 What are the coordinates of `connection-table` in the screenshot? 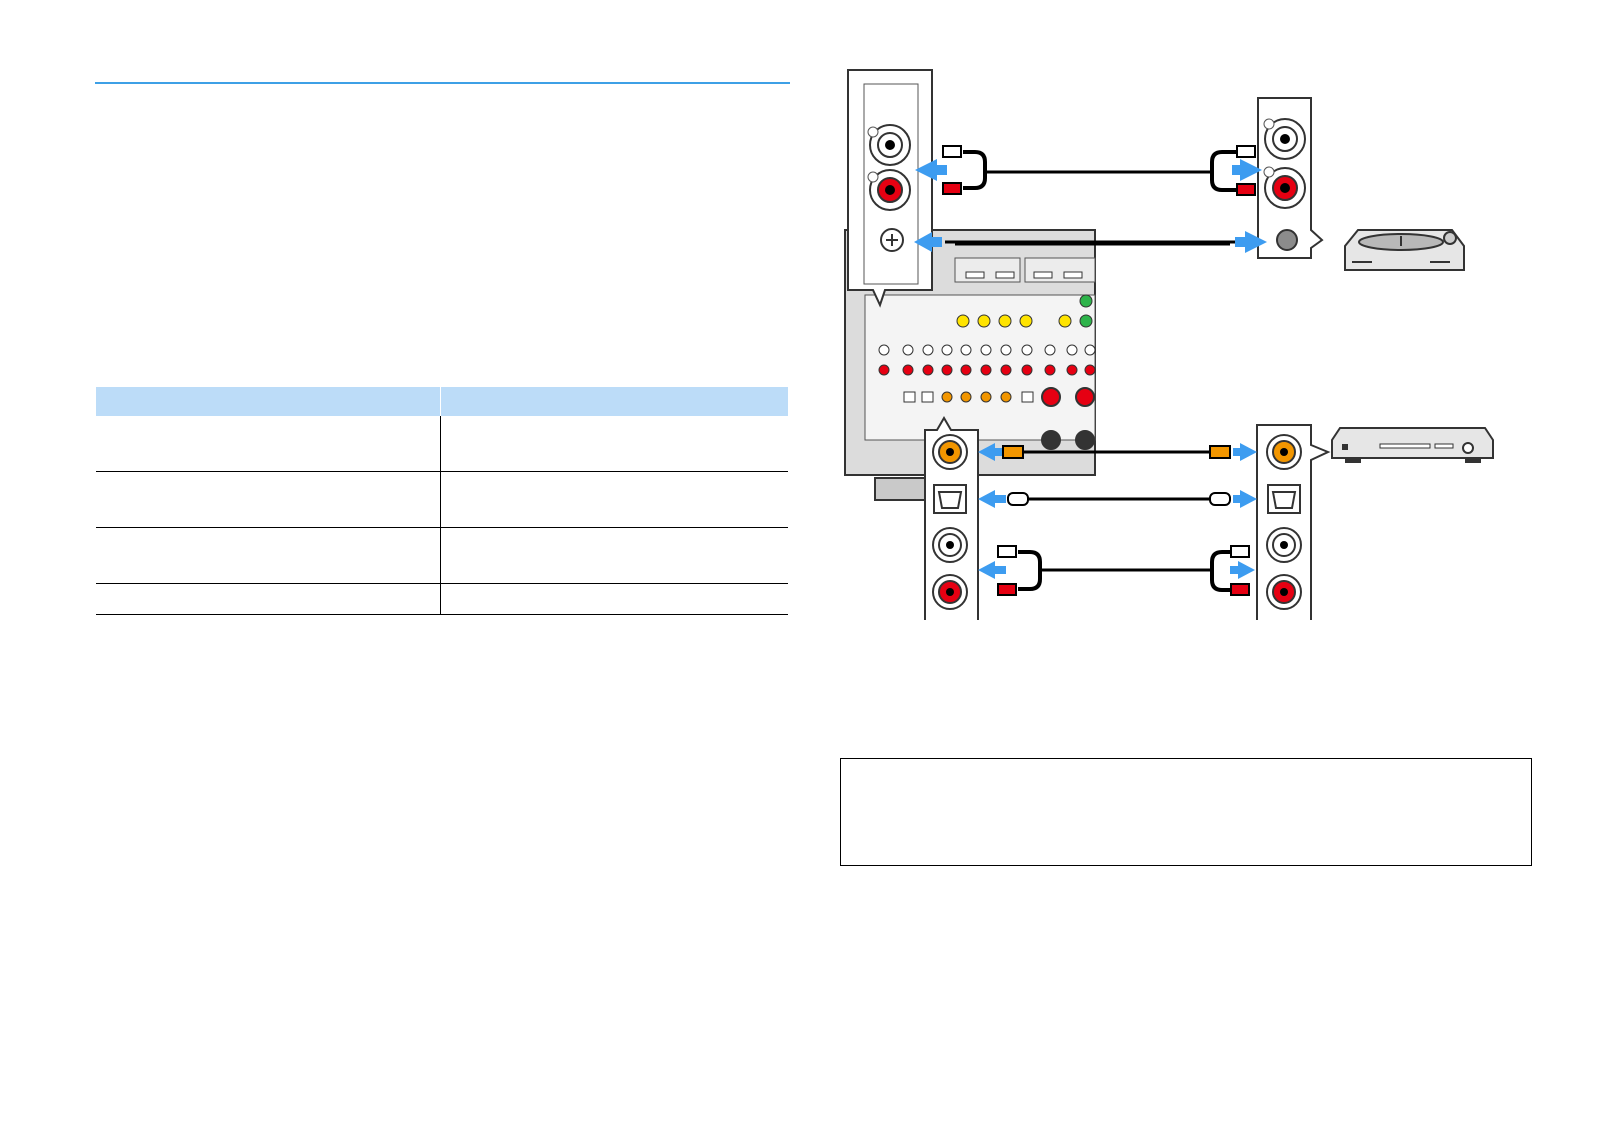 It's located at (442, 501).